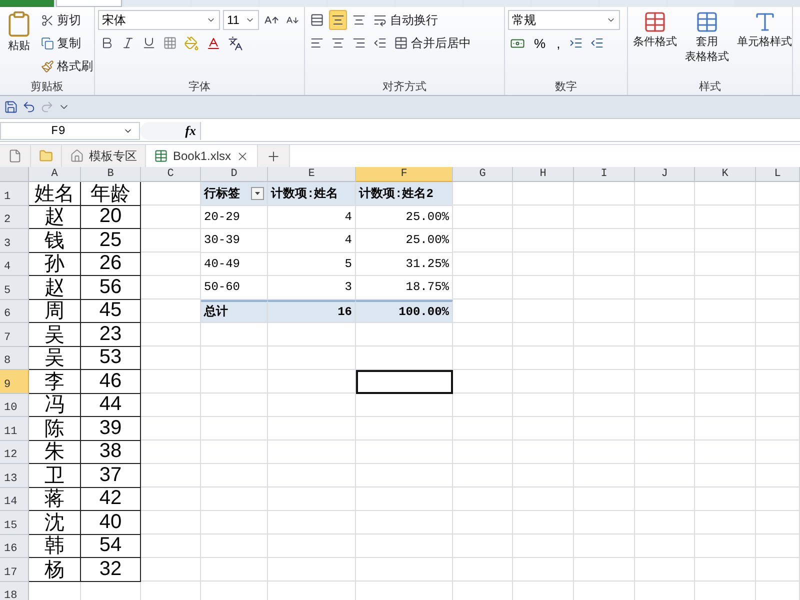  I want to click on name-box: F9, so click(70, 131).